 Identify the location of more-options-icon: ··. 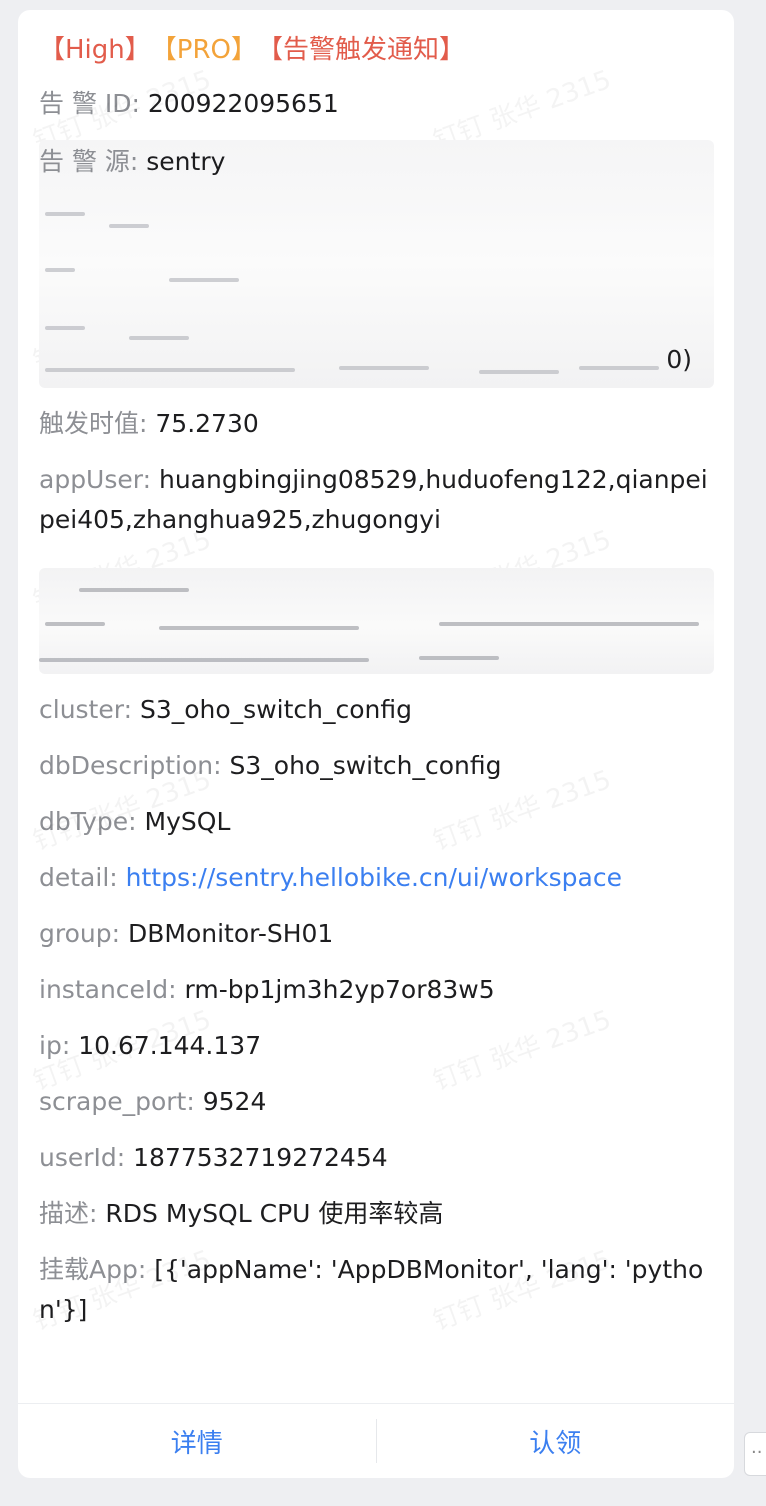
(755, 1454).